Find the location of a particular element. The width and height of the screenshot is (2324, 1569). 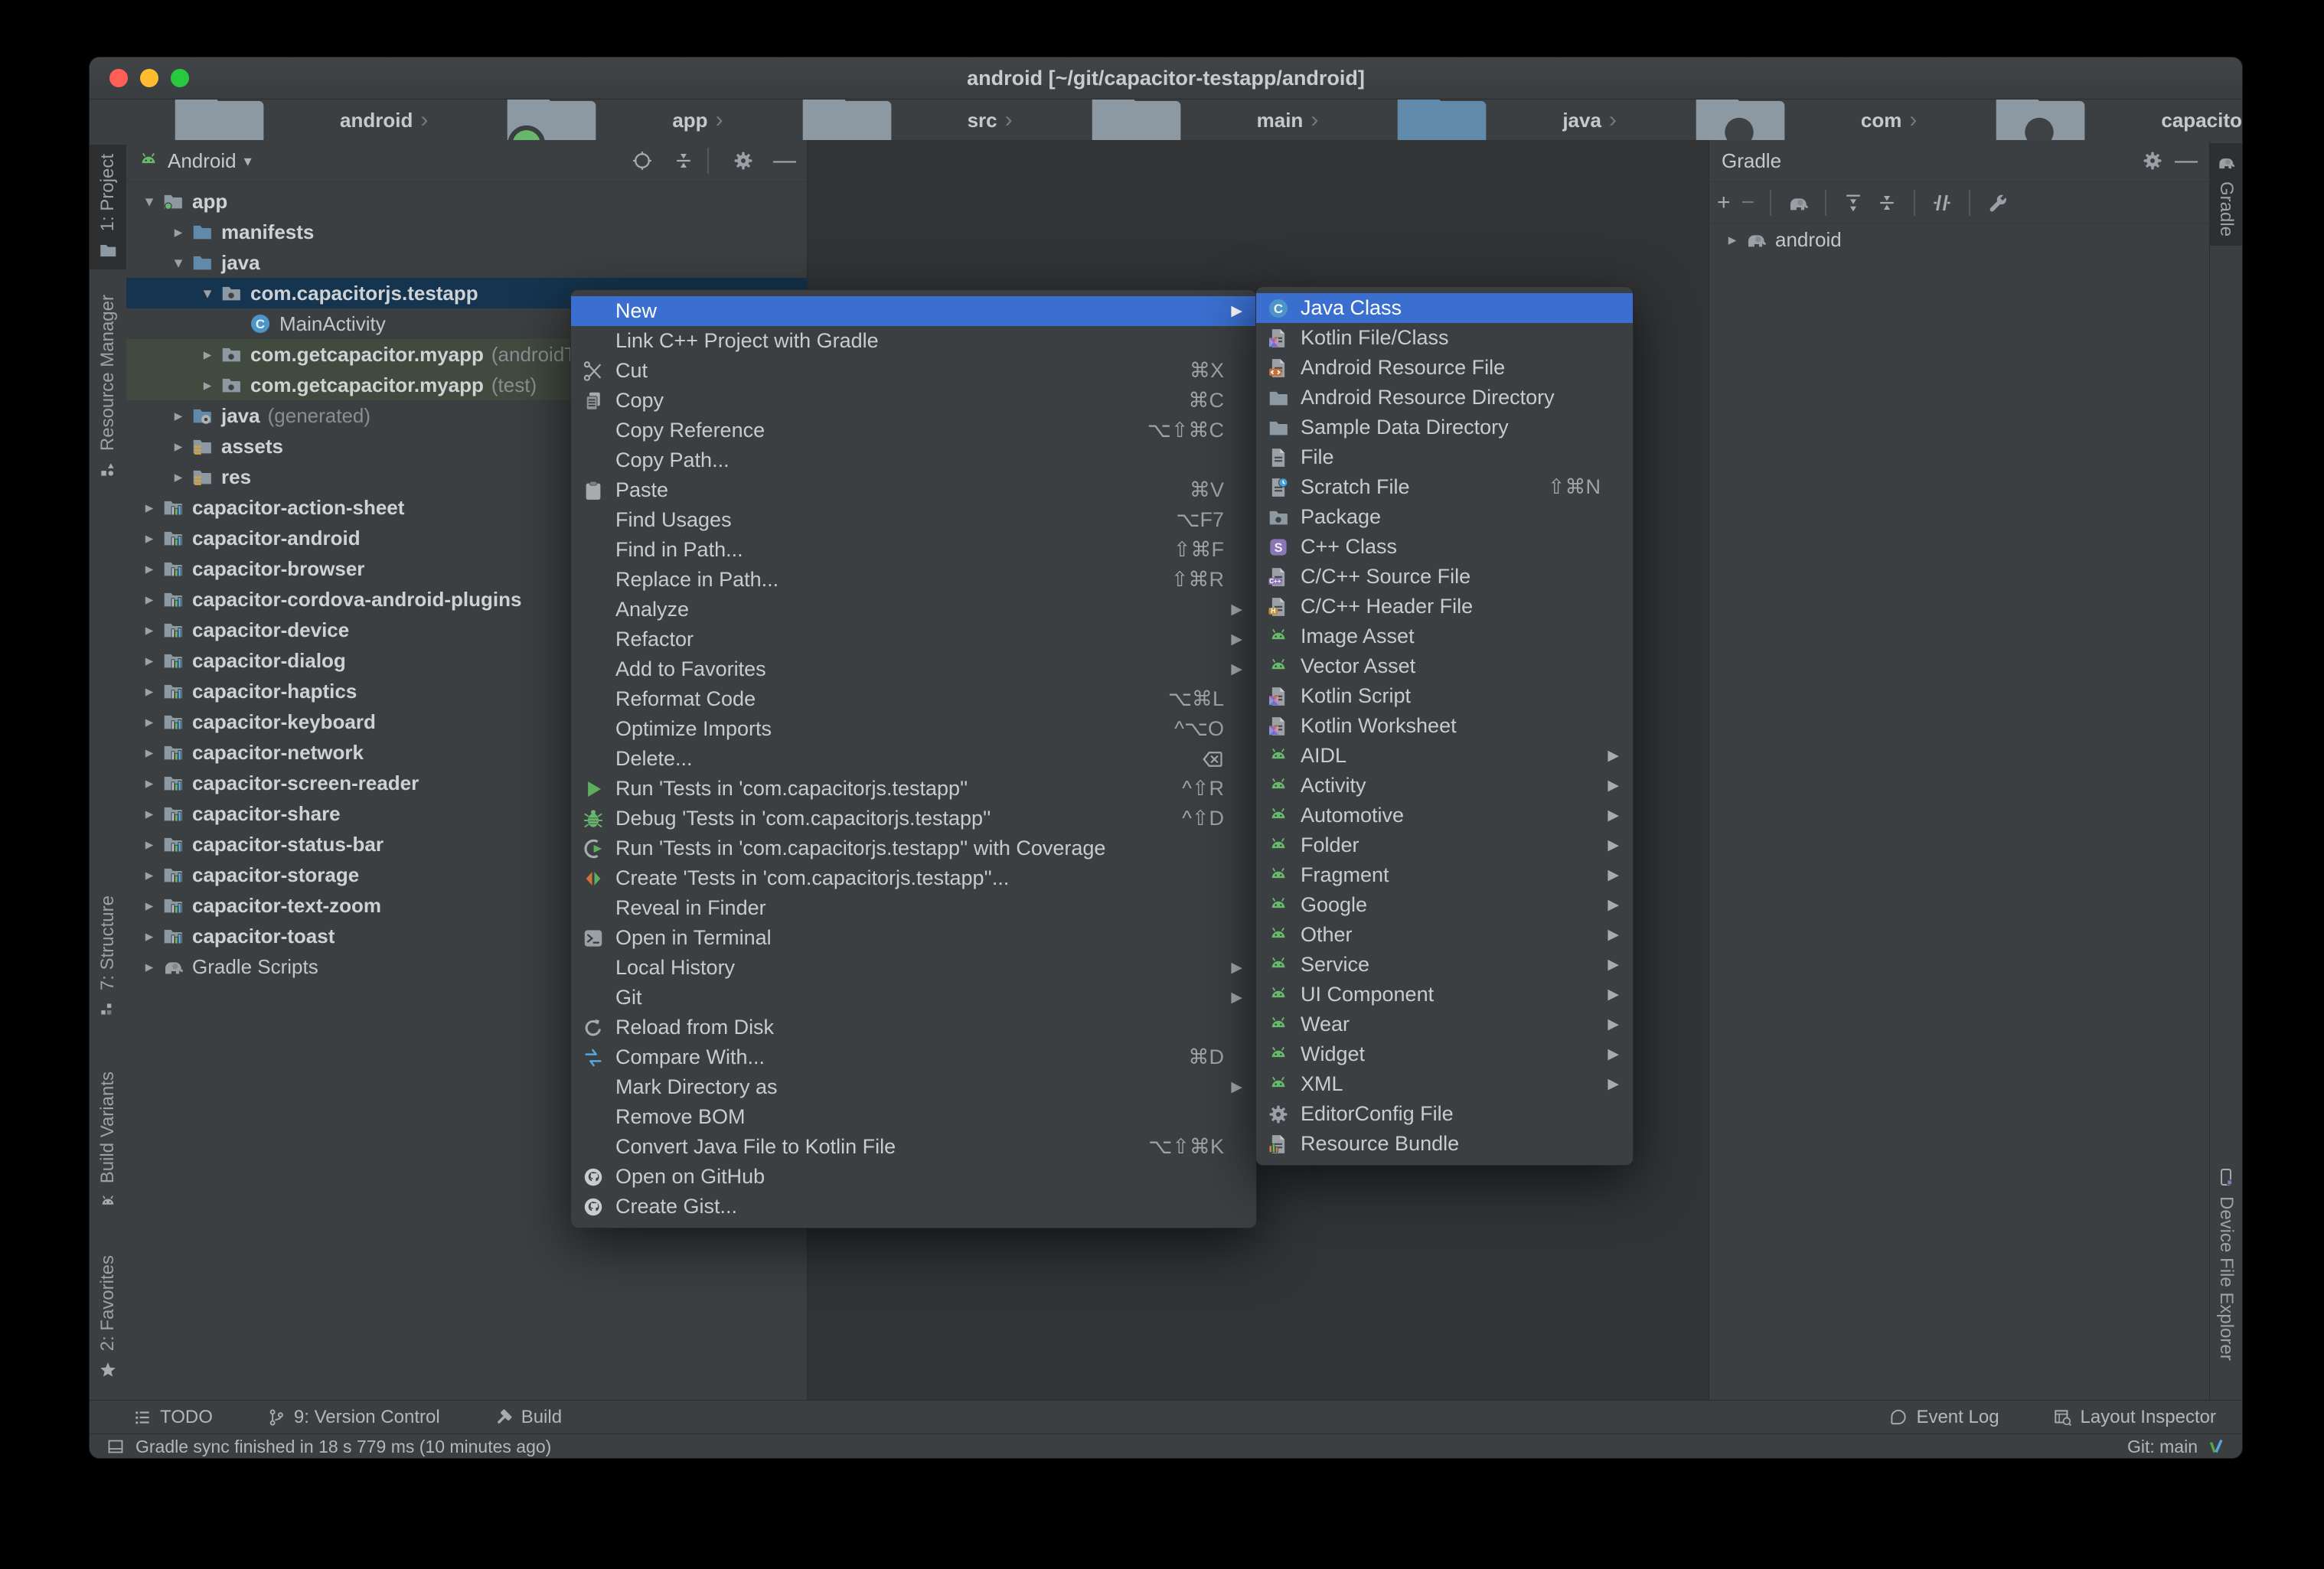

event-log-tab: Event Log is located at coordinates (1943, 1417).